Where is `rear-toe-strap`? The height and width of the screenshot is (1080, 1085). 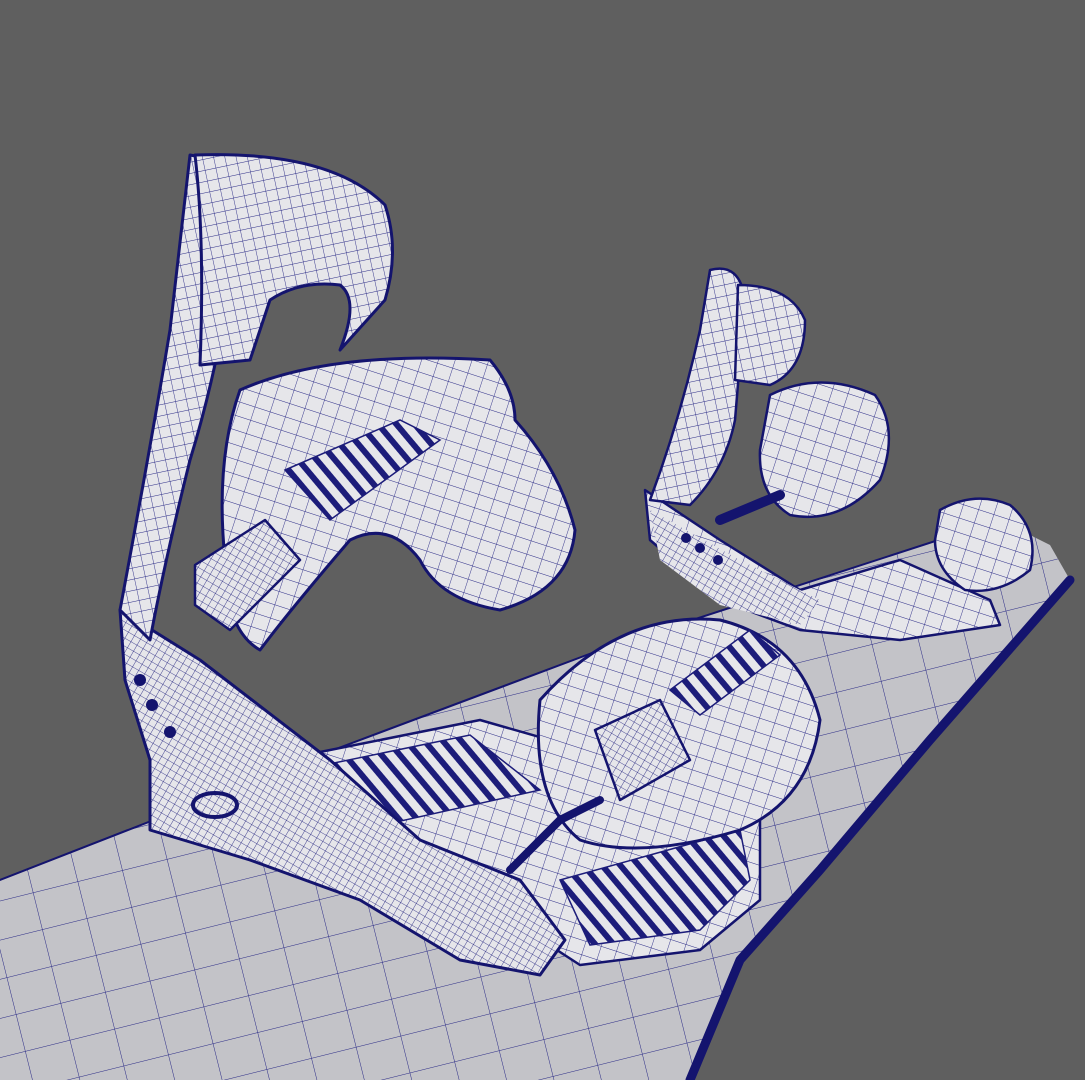 rear-toe-strap is located at coordinates (983, 544).